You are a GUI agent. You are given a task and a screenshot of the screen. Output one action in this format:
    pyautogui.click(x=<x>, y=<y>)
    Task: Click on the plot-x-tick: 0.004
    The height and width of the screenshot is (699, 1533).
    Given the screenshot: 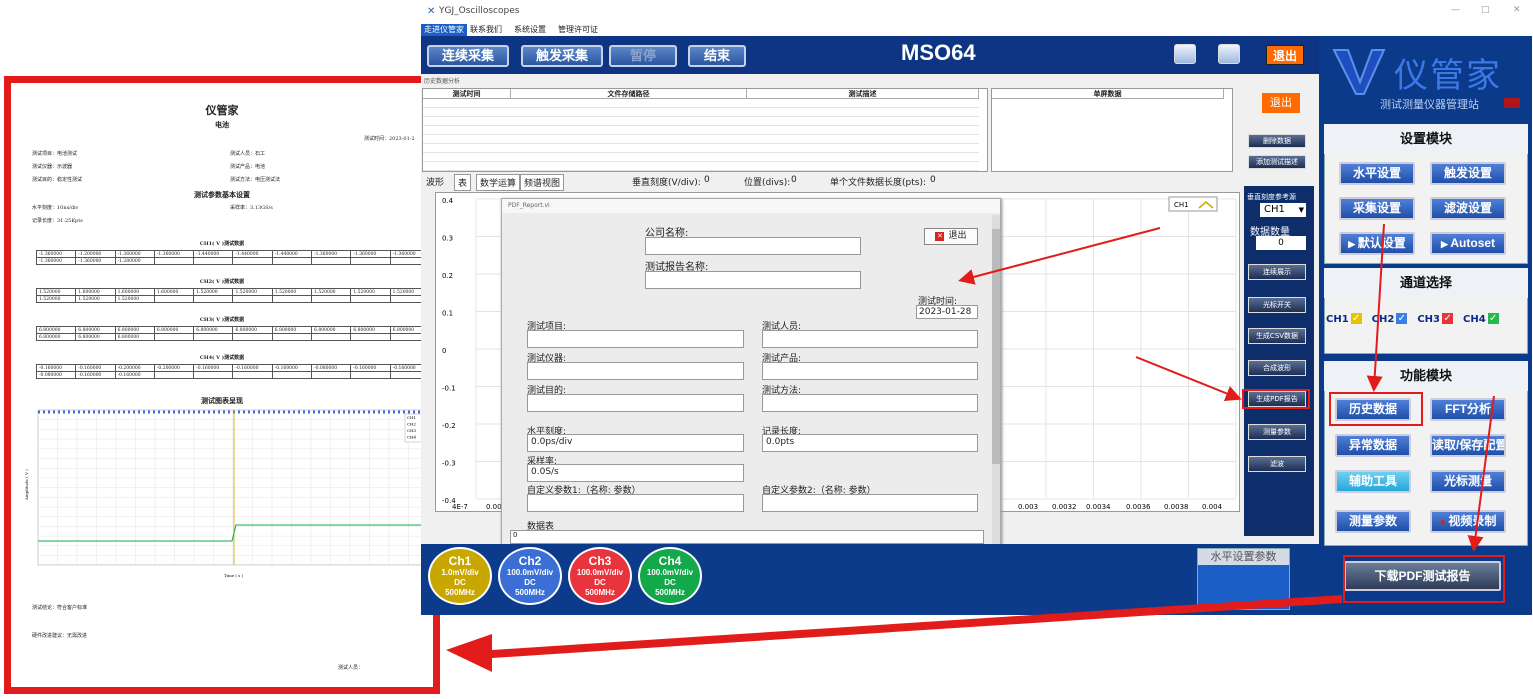 What is the action you would take?
    pyautogui.click(x=1212, y=507)
    